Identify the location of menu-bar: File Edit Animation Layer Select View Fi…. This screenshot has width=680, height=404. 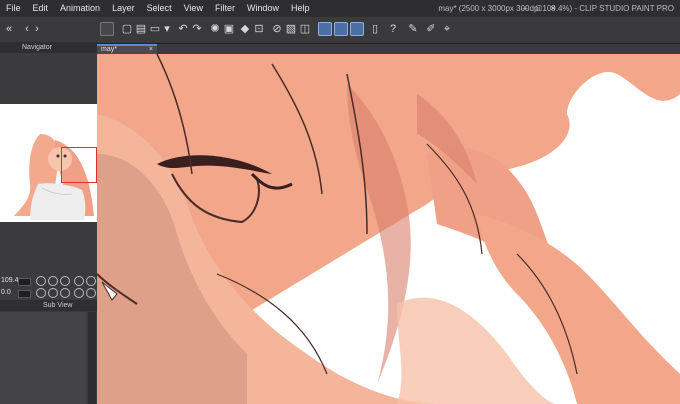
(340, 8).